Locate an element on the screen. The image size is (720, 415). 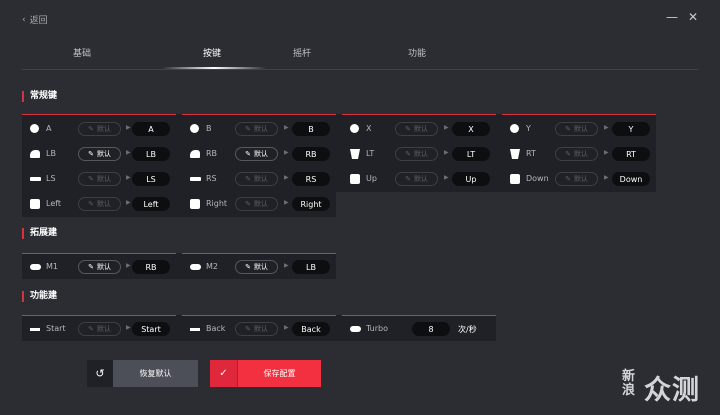
tab-joystick: 摇杆 is located at coordinates (302, 52).